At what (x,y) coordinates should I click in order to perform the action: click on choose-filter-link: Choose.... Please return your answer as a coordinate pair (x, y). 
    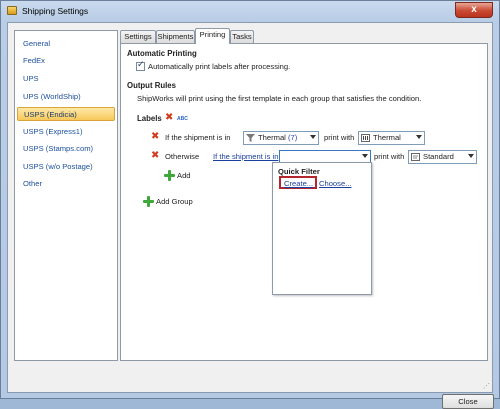
    Looking at the image, I should click on (335, 183).